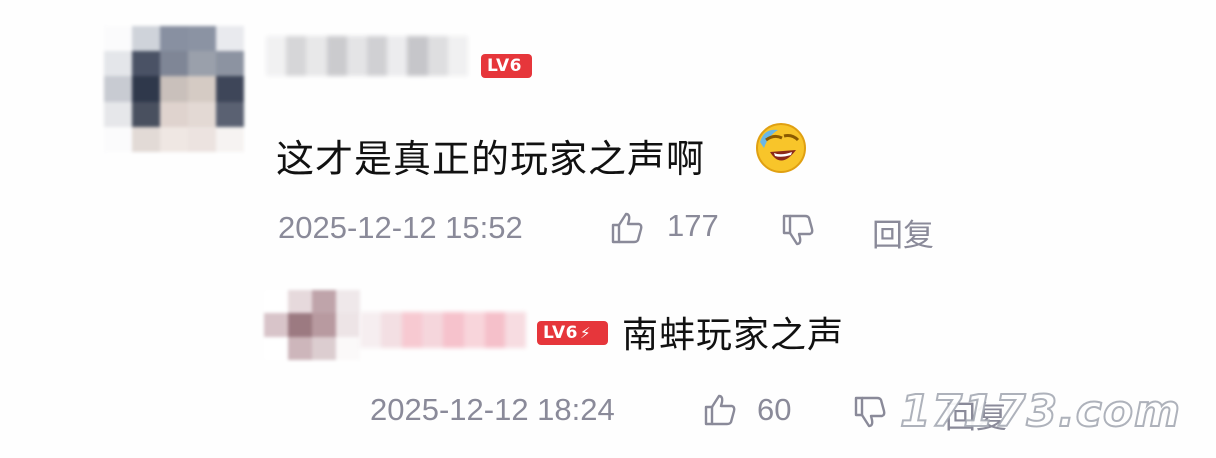 The width and height of the screenshot is (1216, 458). What do you see at coordinates (903, 232) in the screenshot?
I see `reply-button: 回复` at bounding box center [903, 232].